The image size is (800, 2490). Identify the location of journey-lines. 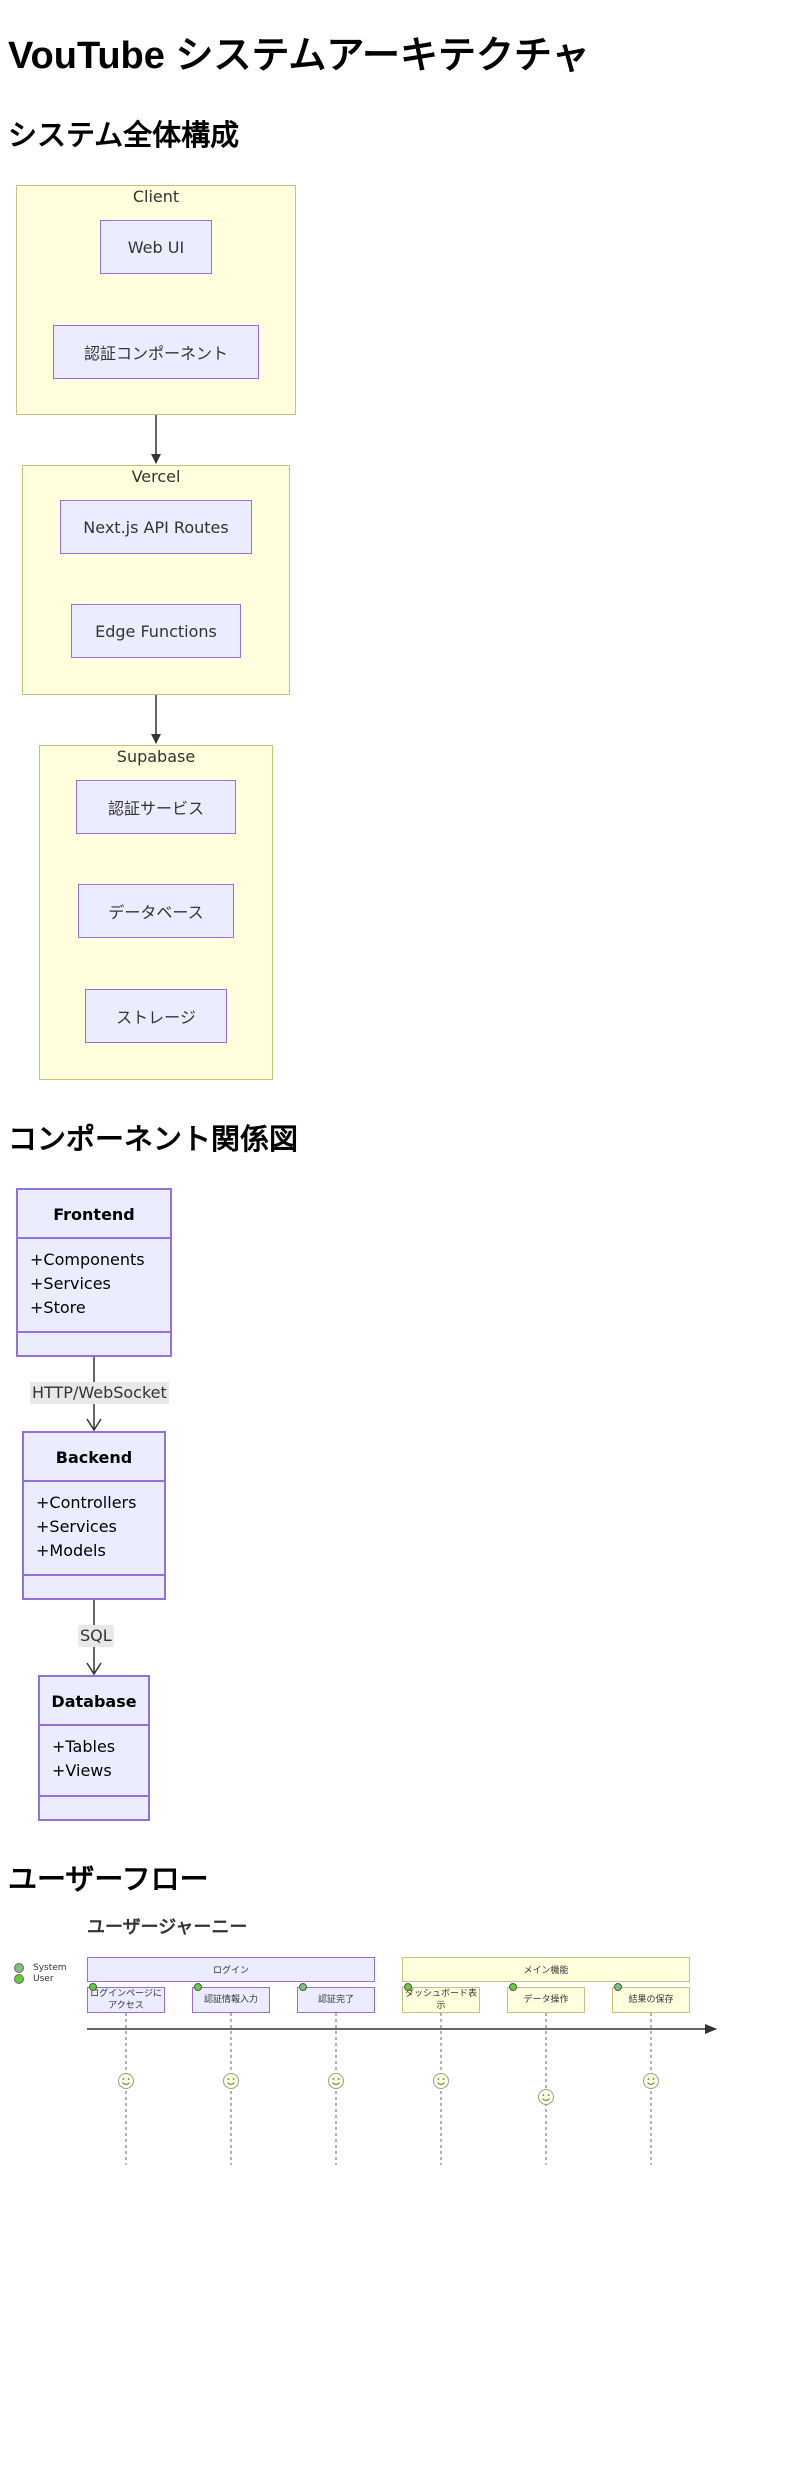
(402, 2089).